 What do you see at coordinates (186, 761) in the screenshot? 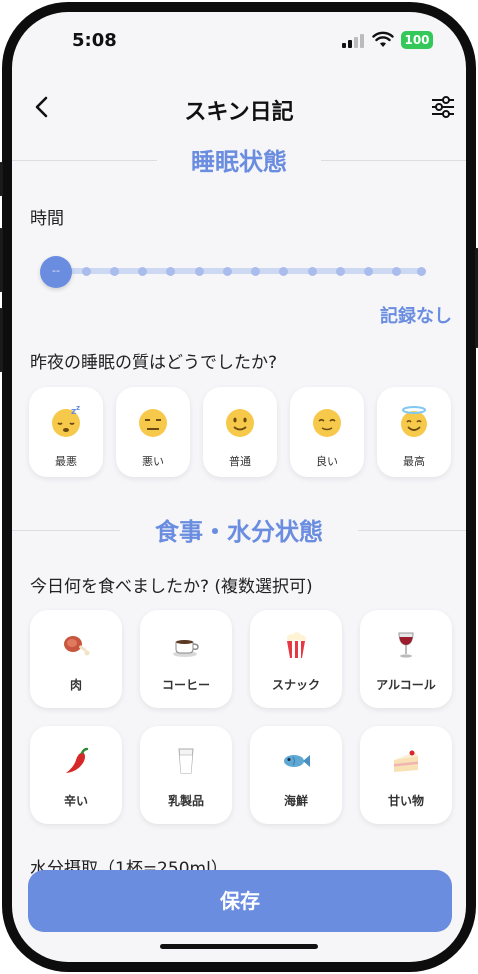
I see `milk-icon` at bounding box center [186, 761].